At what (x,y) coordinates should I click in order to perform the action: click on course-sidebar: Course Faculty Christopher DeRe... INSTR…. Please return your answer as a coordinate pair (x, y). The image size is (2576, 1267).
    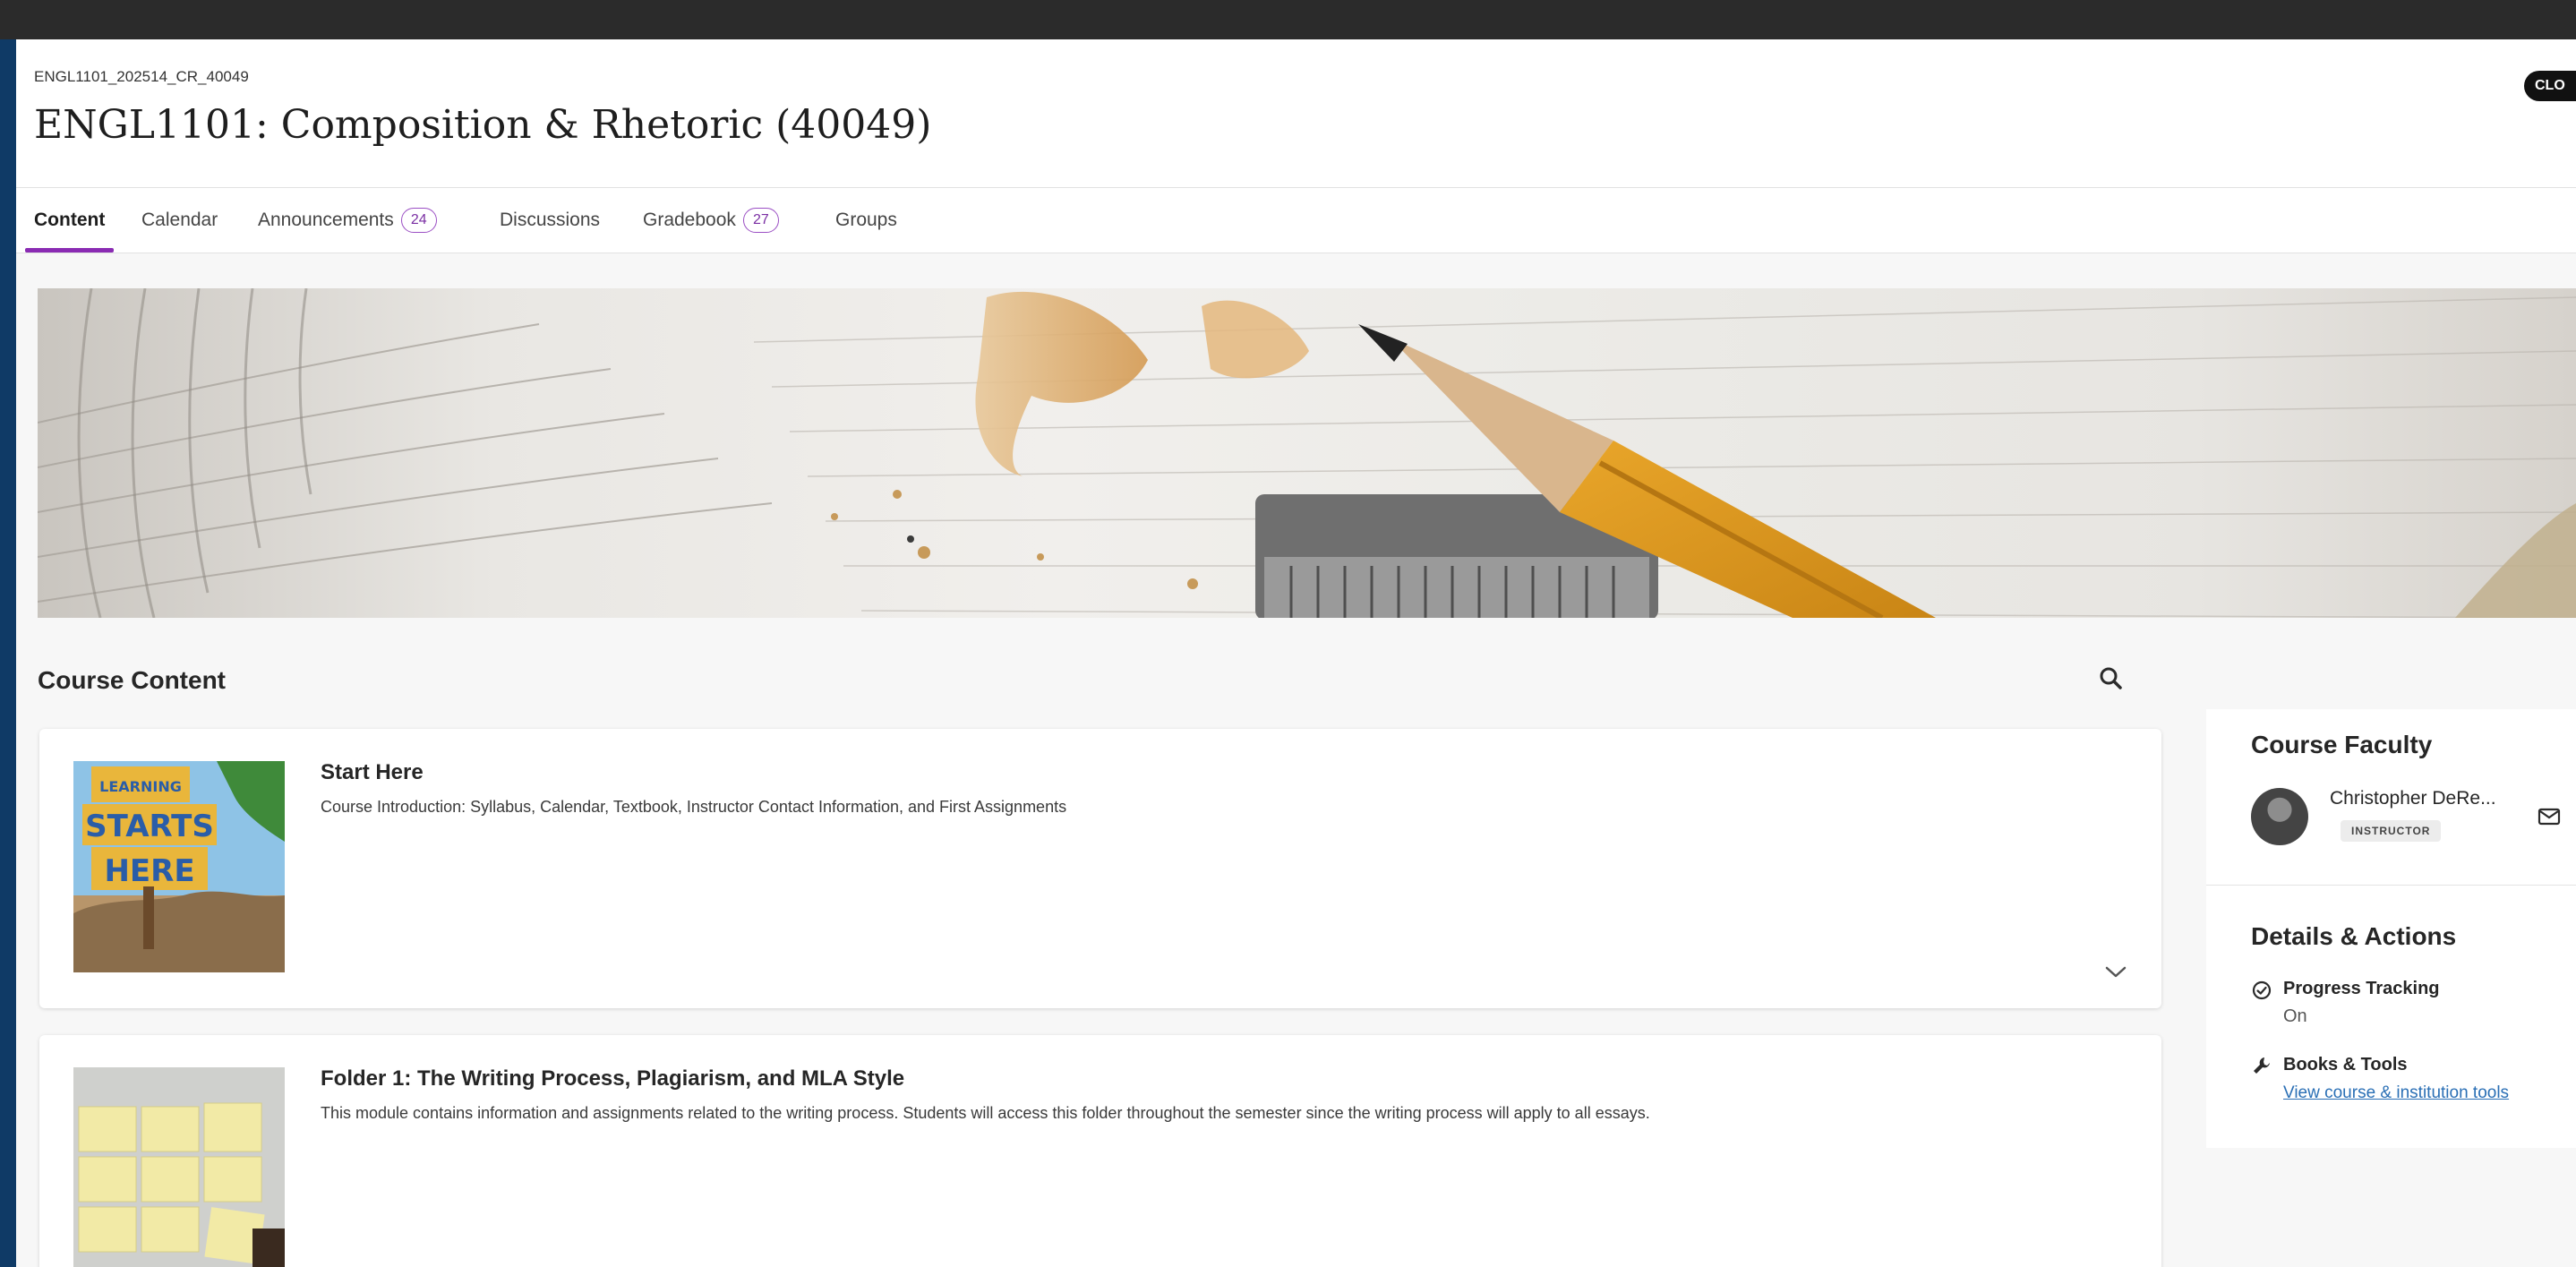
    Looking at the image, I should click on (2391, 928).